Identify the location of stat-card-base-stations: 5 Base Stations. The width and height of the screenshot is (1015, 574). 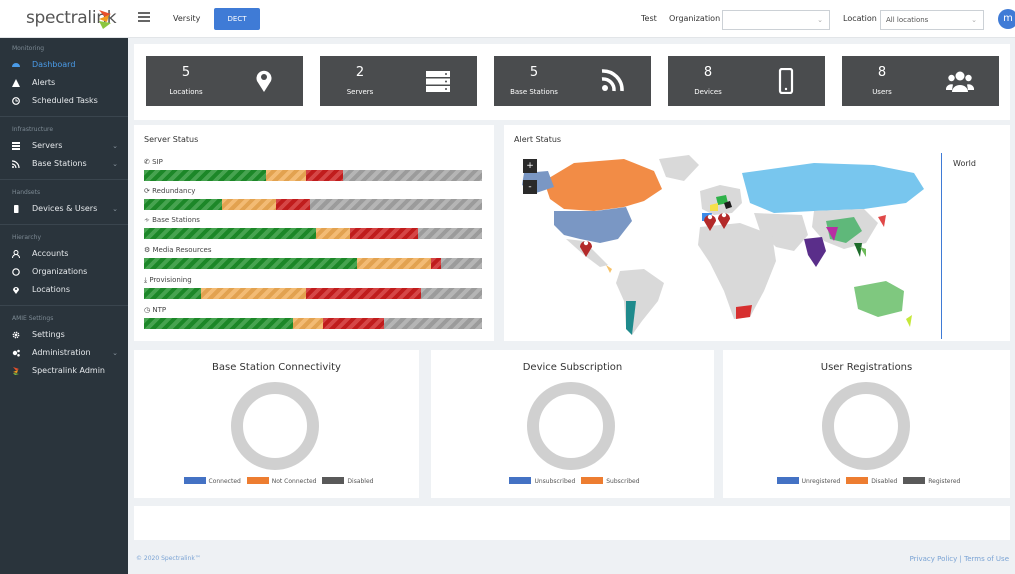
(572, 81).